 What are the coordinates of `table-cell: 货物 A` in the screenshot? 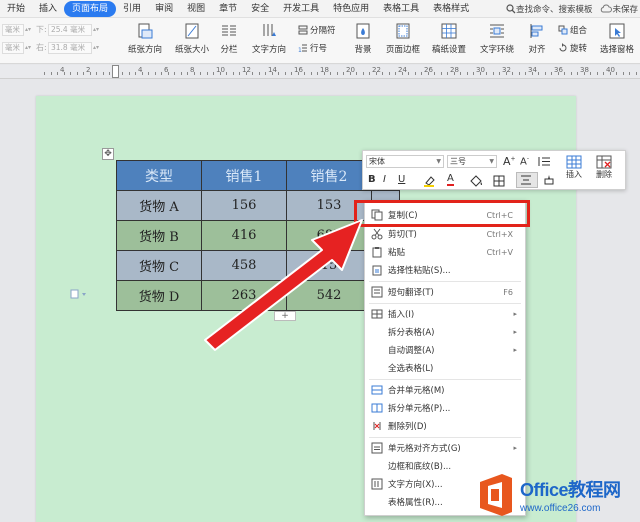 It's located at (159, 205).